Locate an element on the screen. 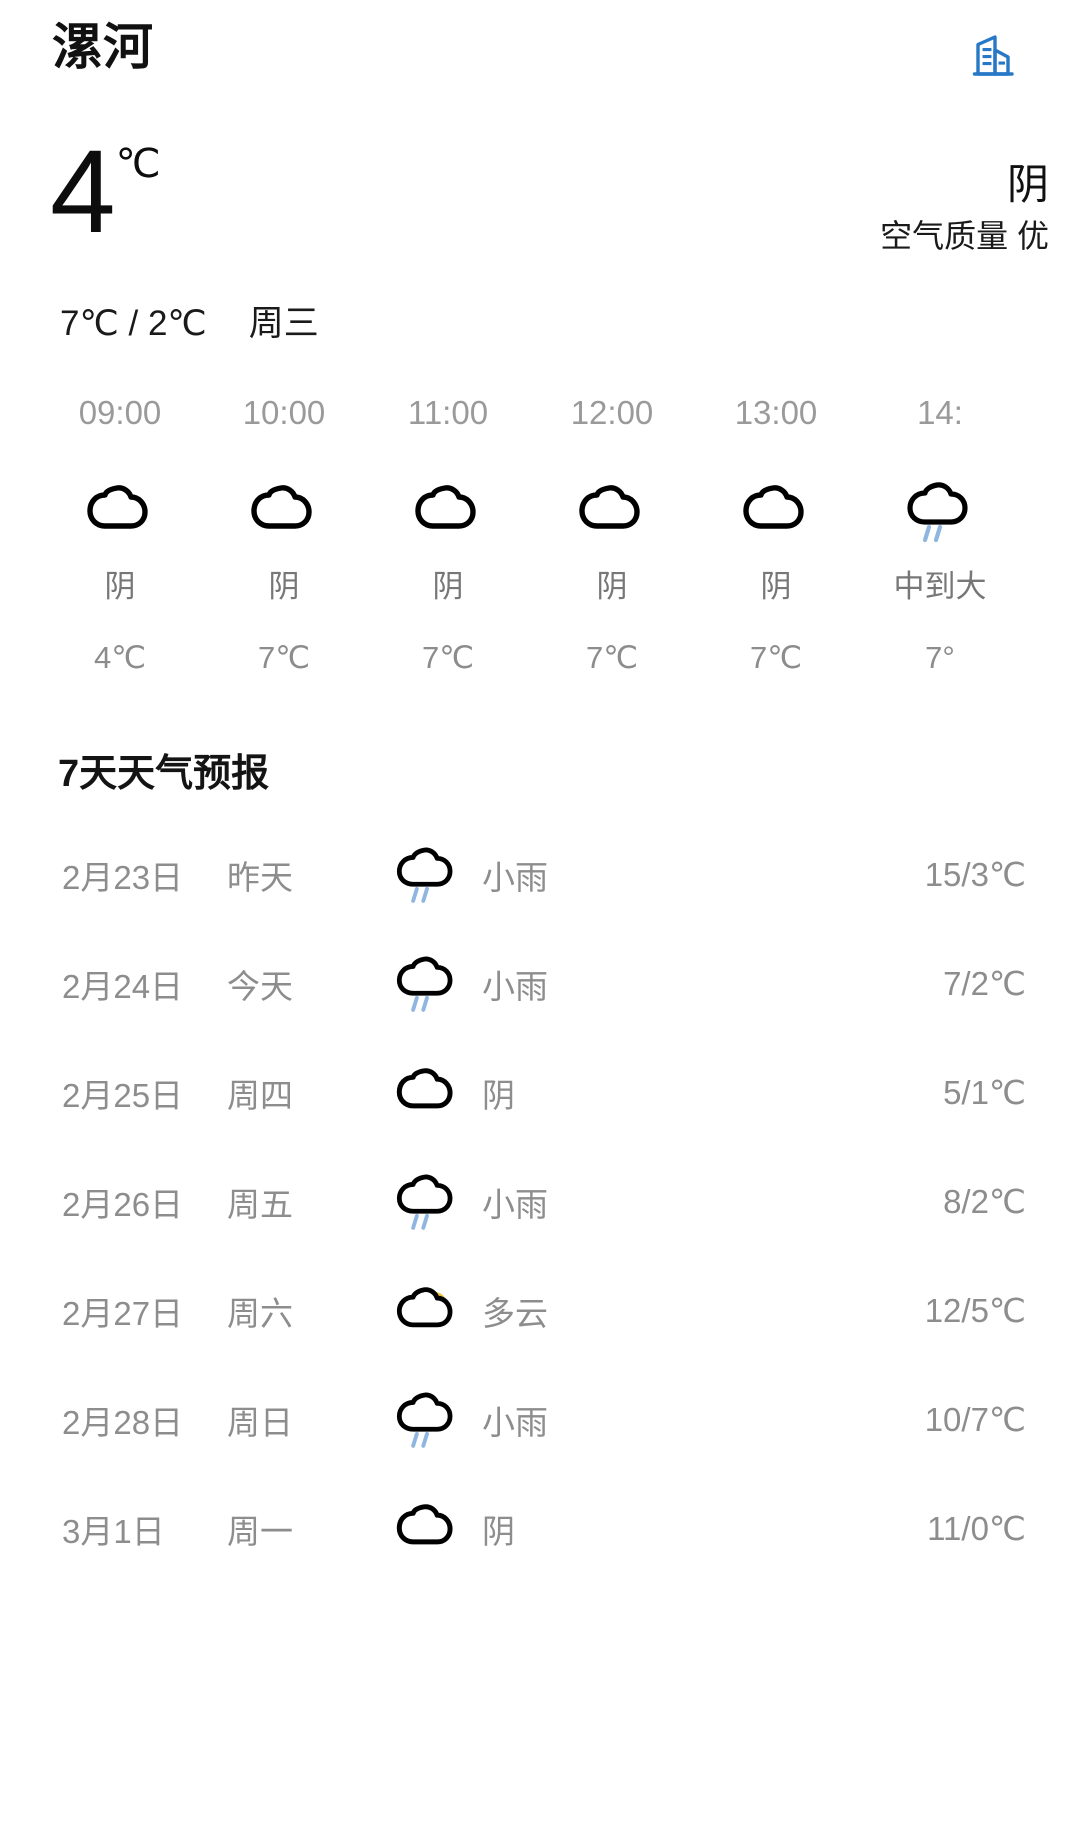 The height and width of the screenshot is (1842, 1079). forecast-day: 周四 is located at coordinates (260, 1095).